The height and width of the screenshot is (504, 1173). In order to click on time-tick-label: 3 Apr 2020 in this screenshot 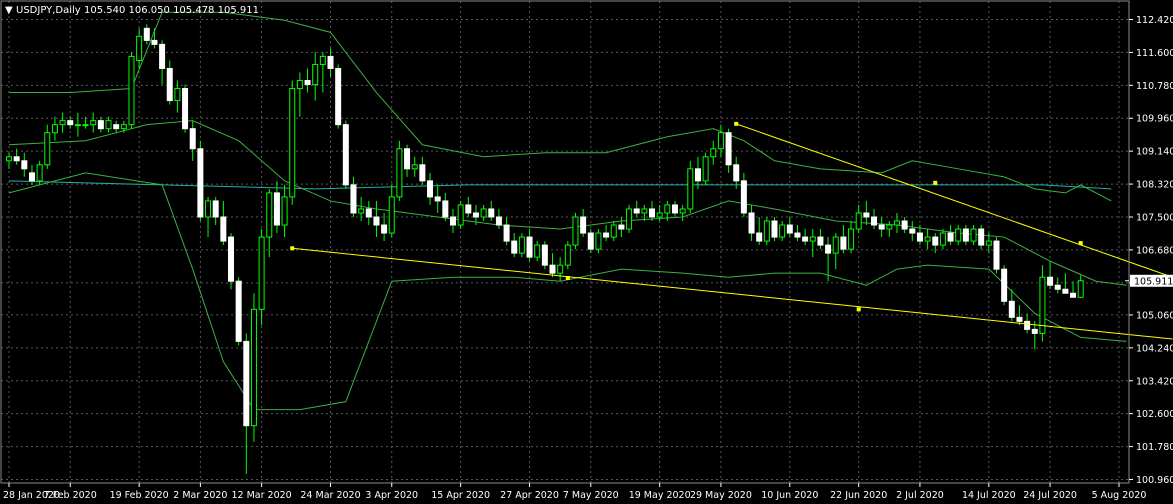, I will do `click(391, 495)`.